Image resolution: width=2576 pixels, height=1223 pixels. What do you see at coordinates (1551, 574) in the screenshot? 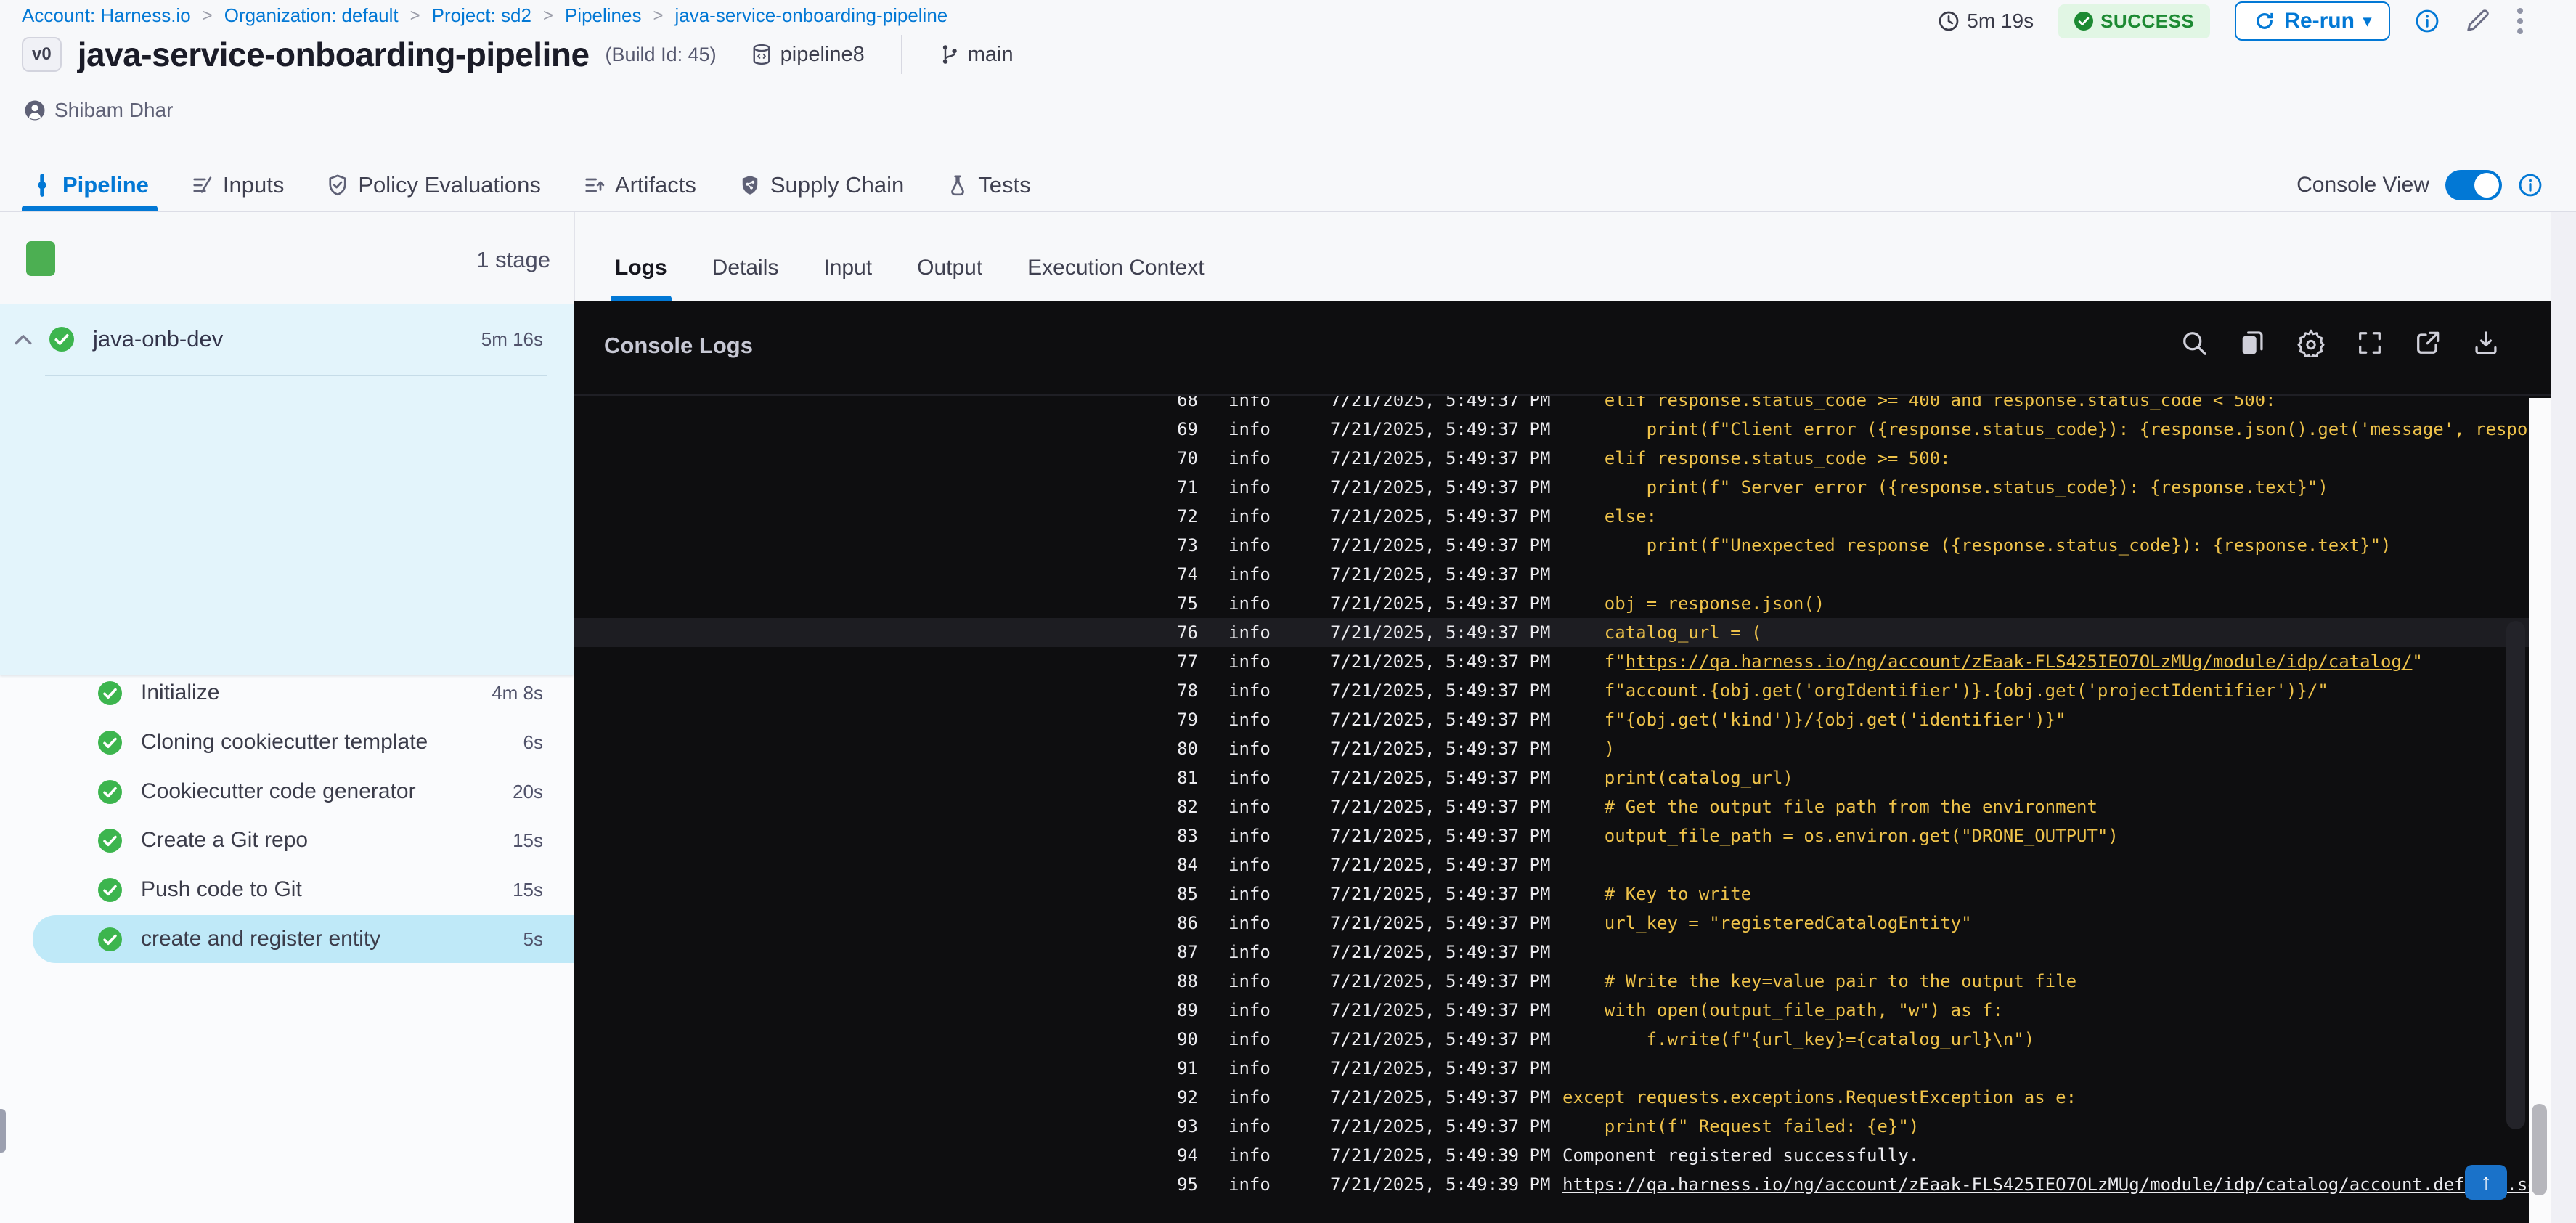
I see `log-line: 74 info 7/21/2025, 5:49:37 PM` at bounding box center [1551, 574].